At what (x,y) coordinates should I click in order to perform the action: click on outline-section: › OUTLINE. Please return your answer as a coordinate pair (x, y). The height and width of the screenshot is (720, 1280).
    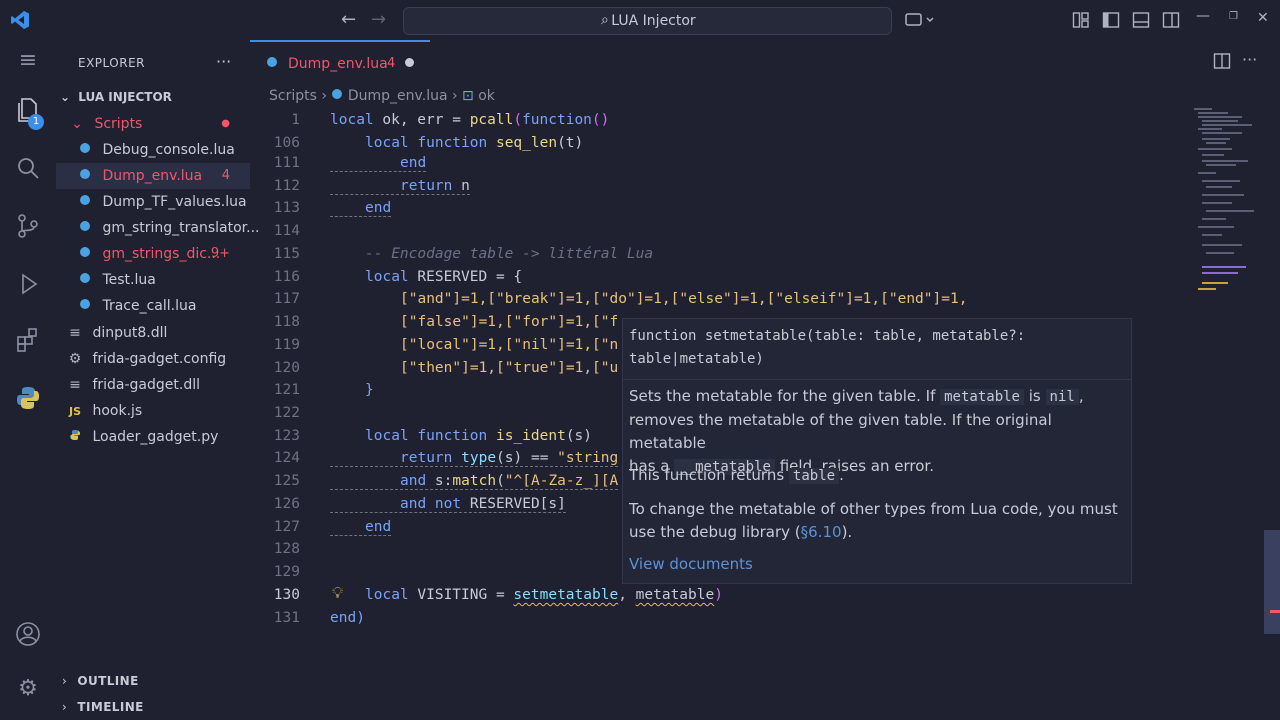
    Looking at the image, I should click on (100, 681).